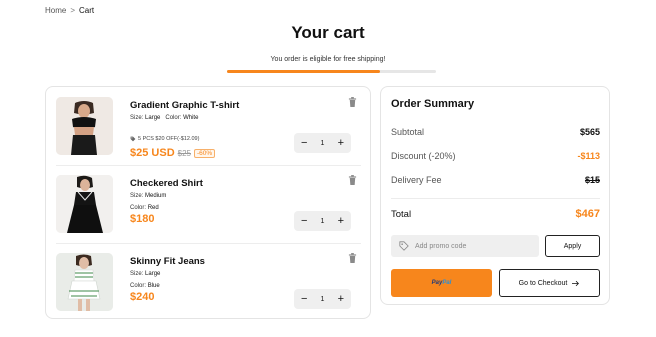 Image resolution: width=656 pixels, height=337 pixels. What do you see at coordinates (495, 180) in the screenshot?
I see `delivery-row: Delivery Fee $15` at bounding box center [495, 180].